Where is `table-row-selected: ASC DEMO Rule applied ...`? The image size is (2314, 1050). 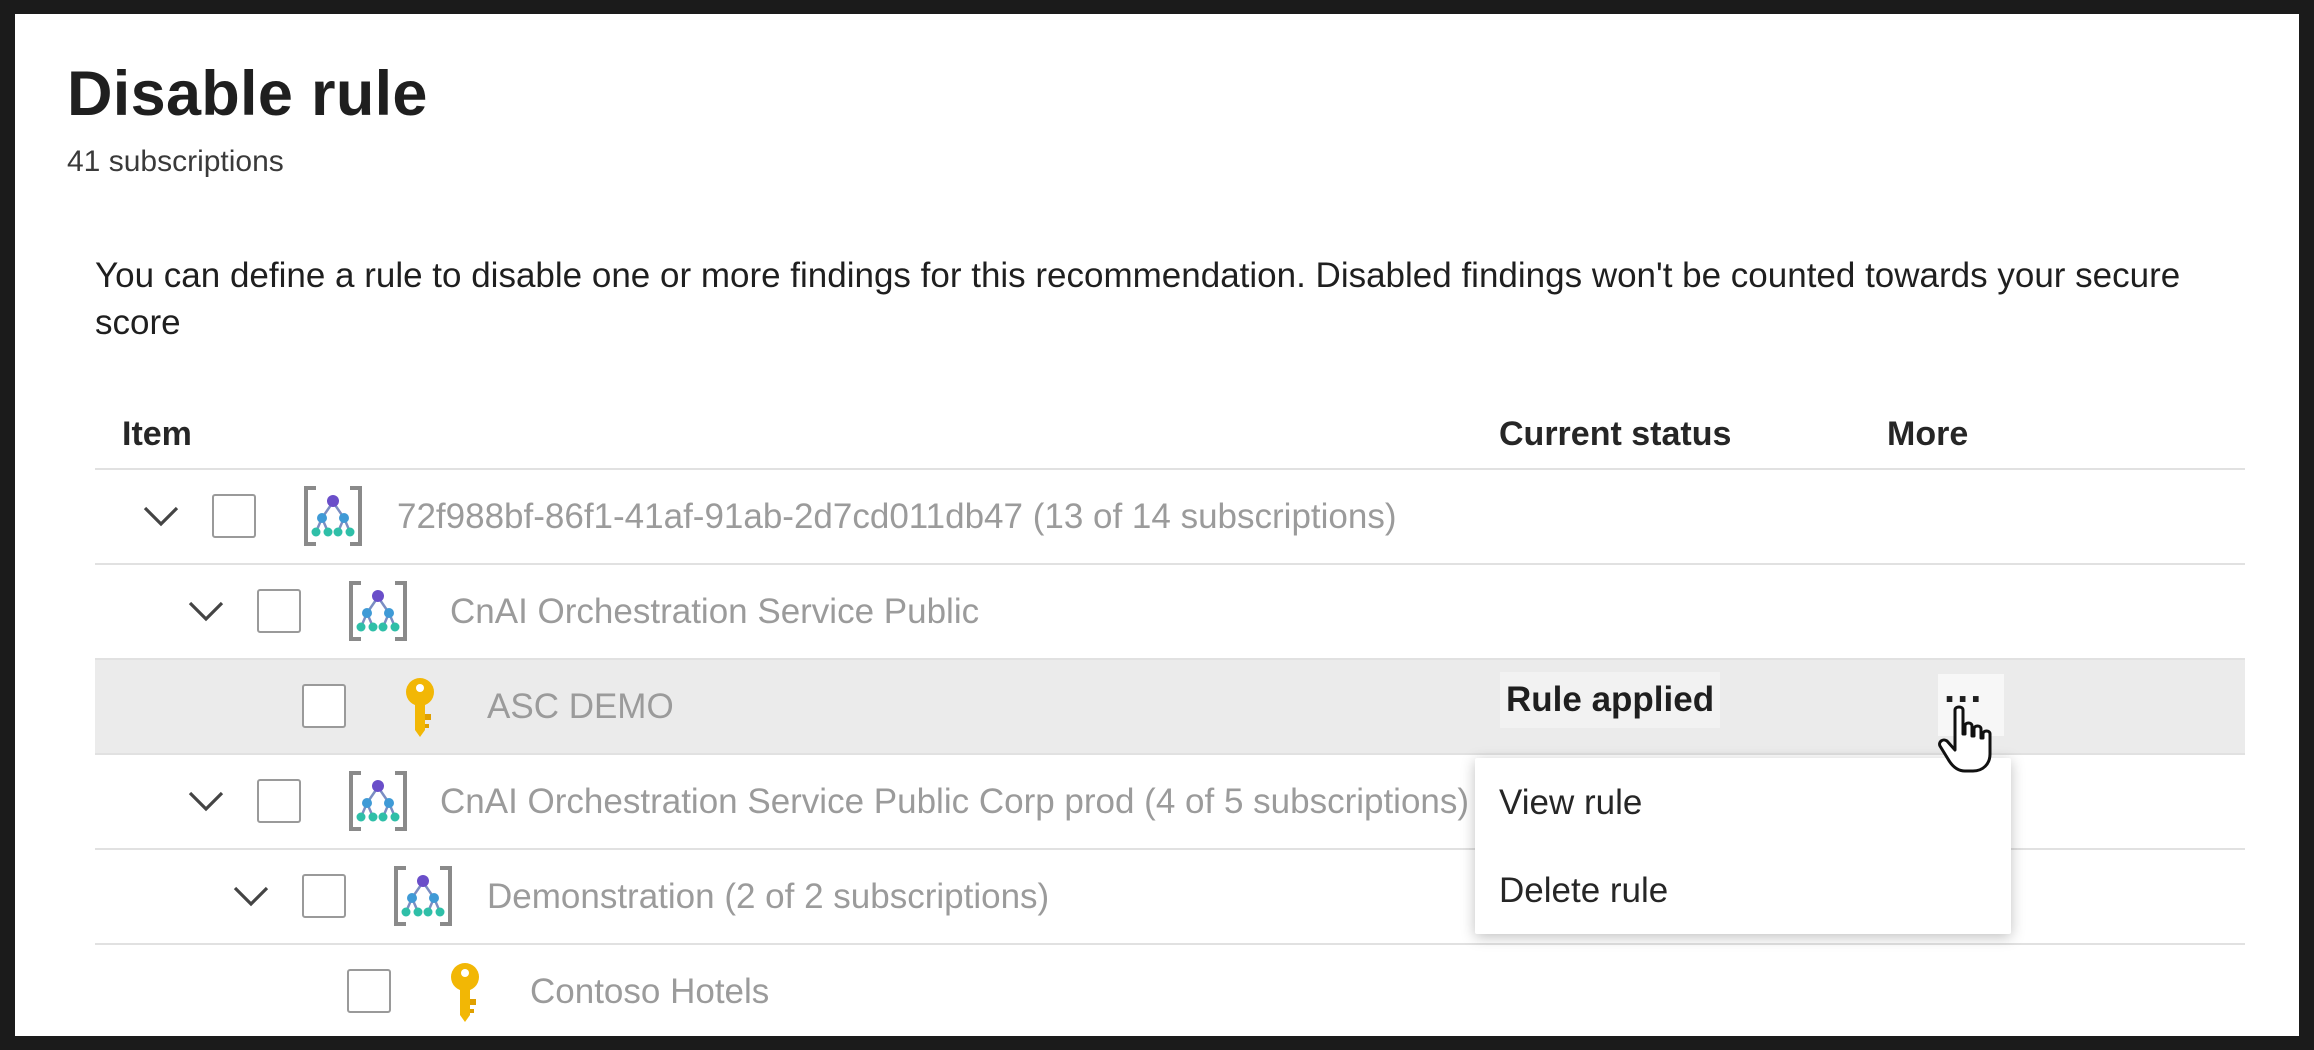 table-row-selected: ASC DEMO Rule applied ... is located at coordinates (1170, 705).